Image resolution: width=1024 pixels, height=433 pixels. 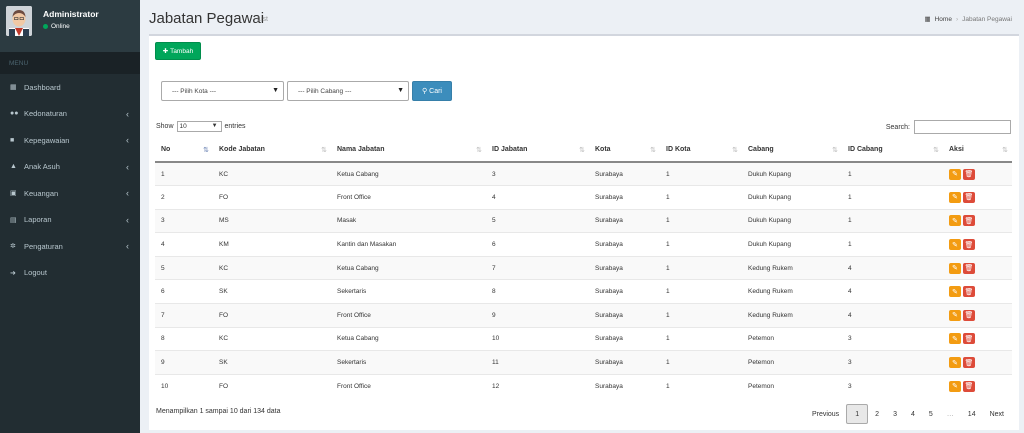 What do you see at coordinates (408, 150) in the screenshot?
I see `column-header-nama-jabatan: Nama Jabatan ⇅` at bounding box center [408, 150].